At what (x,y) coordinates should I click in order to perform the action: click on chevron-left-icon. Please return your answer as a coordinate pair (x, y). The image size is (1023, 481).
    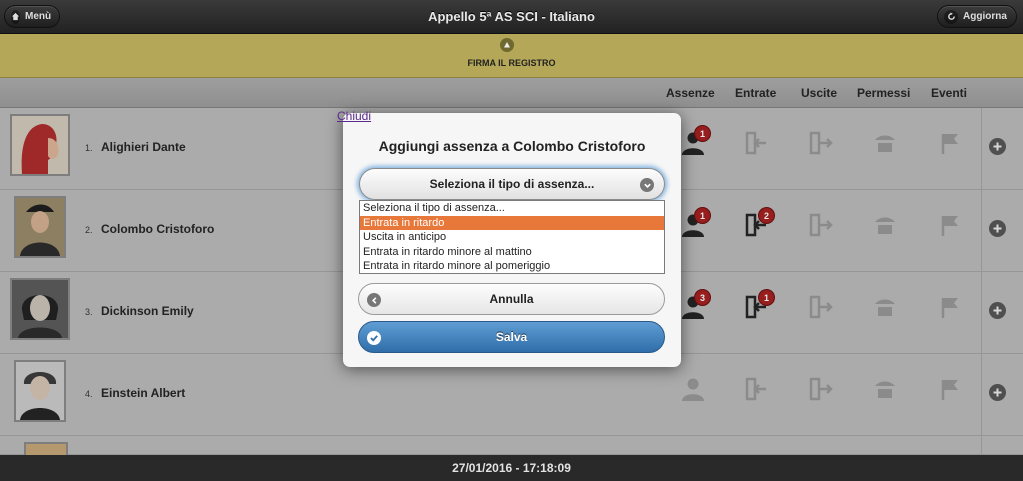
    Looking at the image, I should click on (374, 300).